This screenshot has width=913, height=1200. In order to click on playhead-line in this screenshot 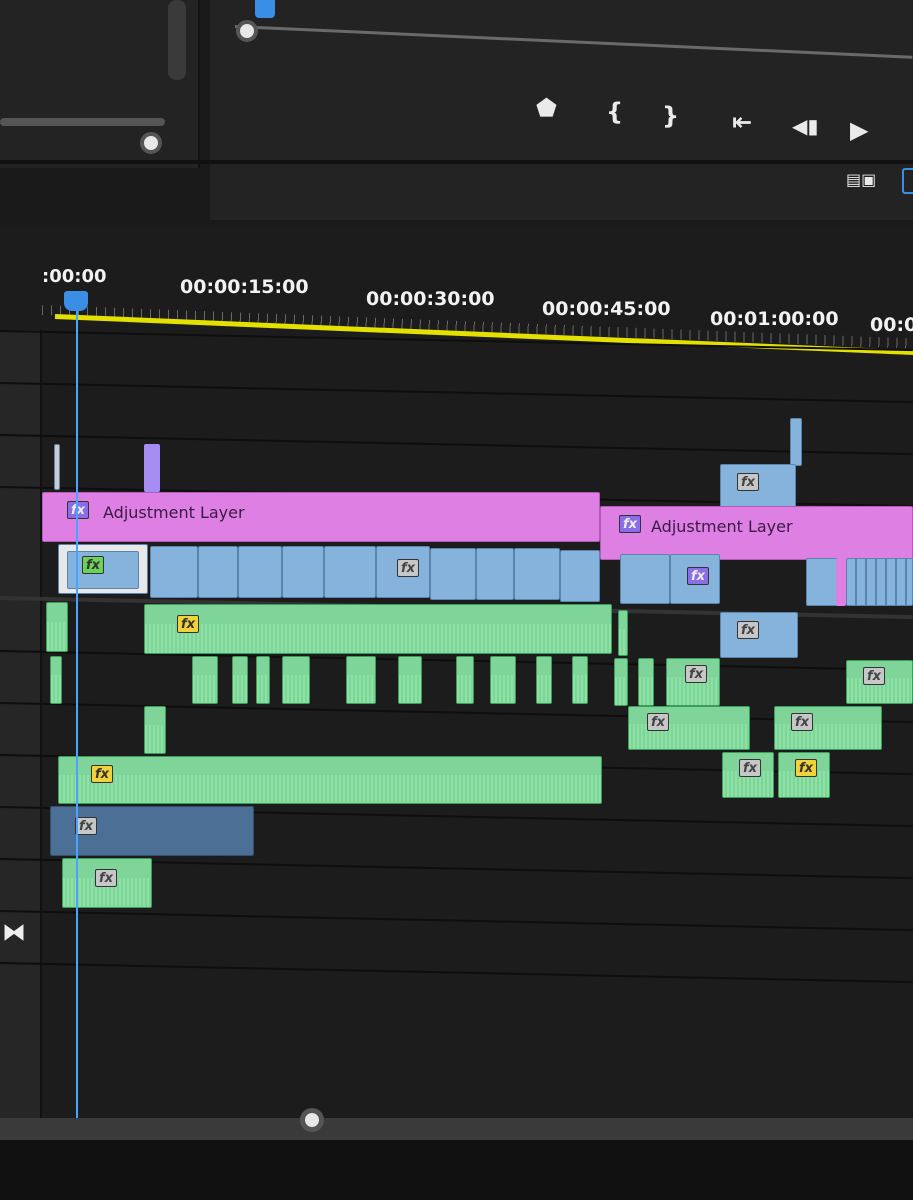, I will do `click(77, 712)`.